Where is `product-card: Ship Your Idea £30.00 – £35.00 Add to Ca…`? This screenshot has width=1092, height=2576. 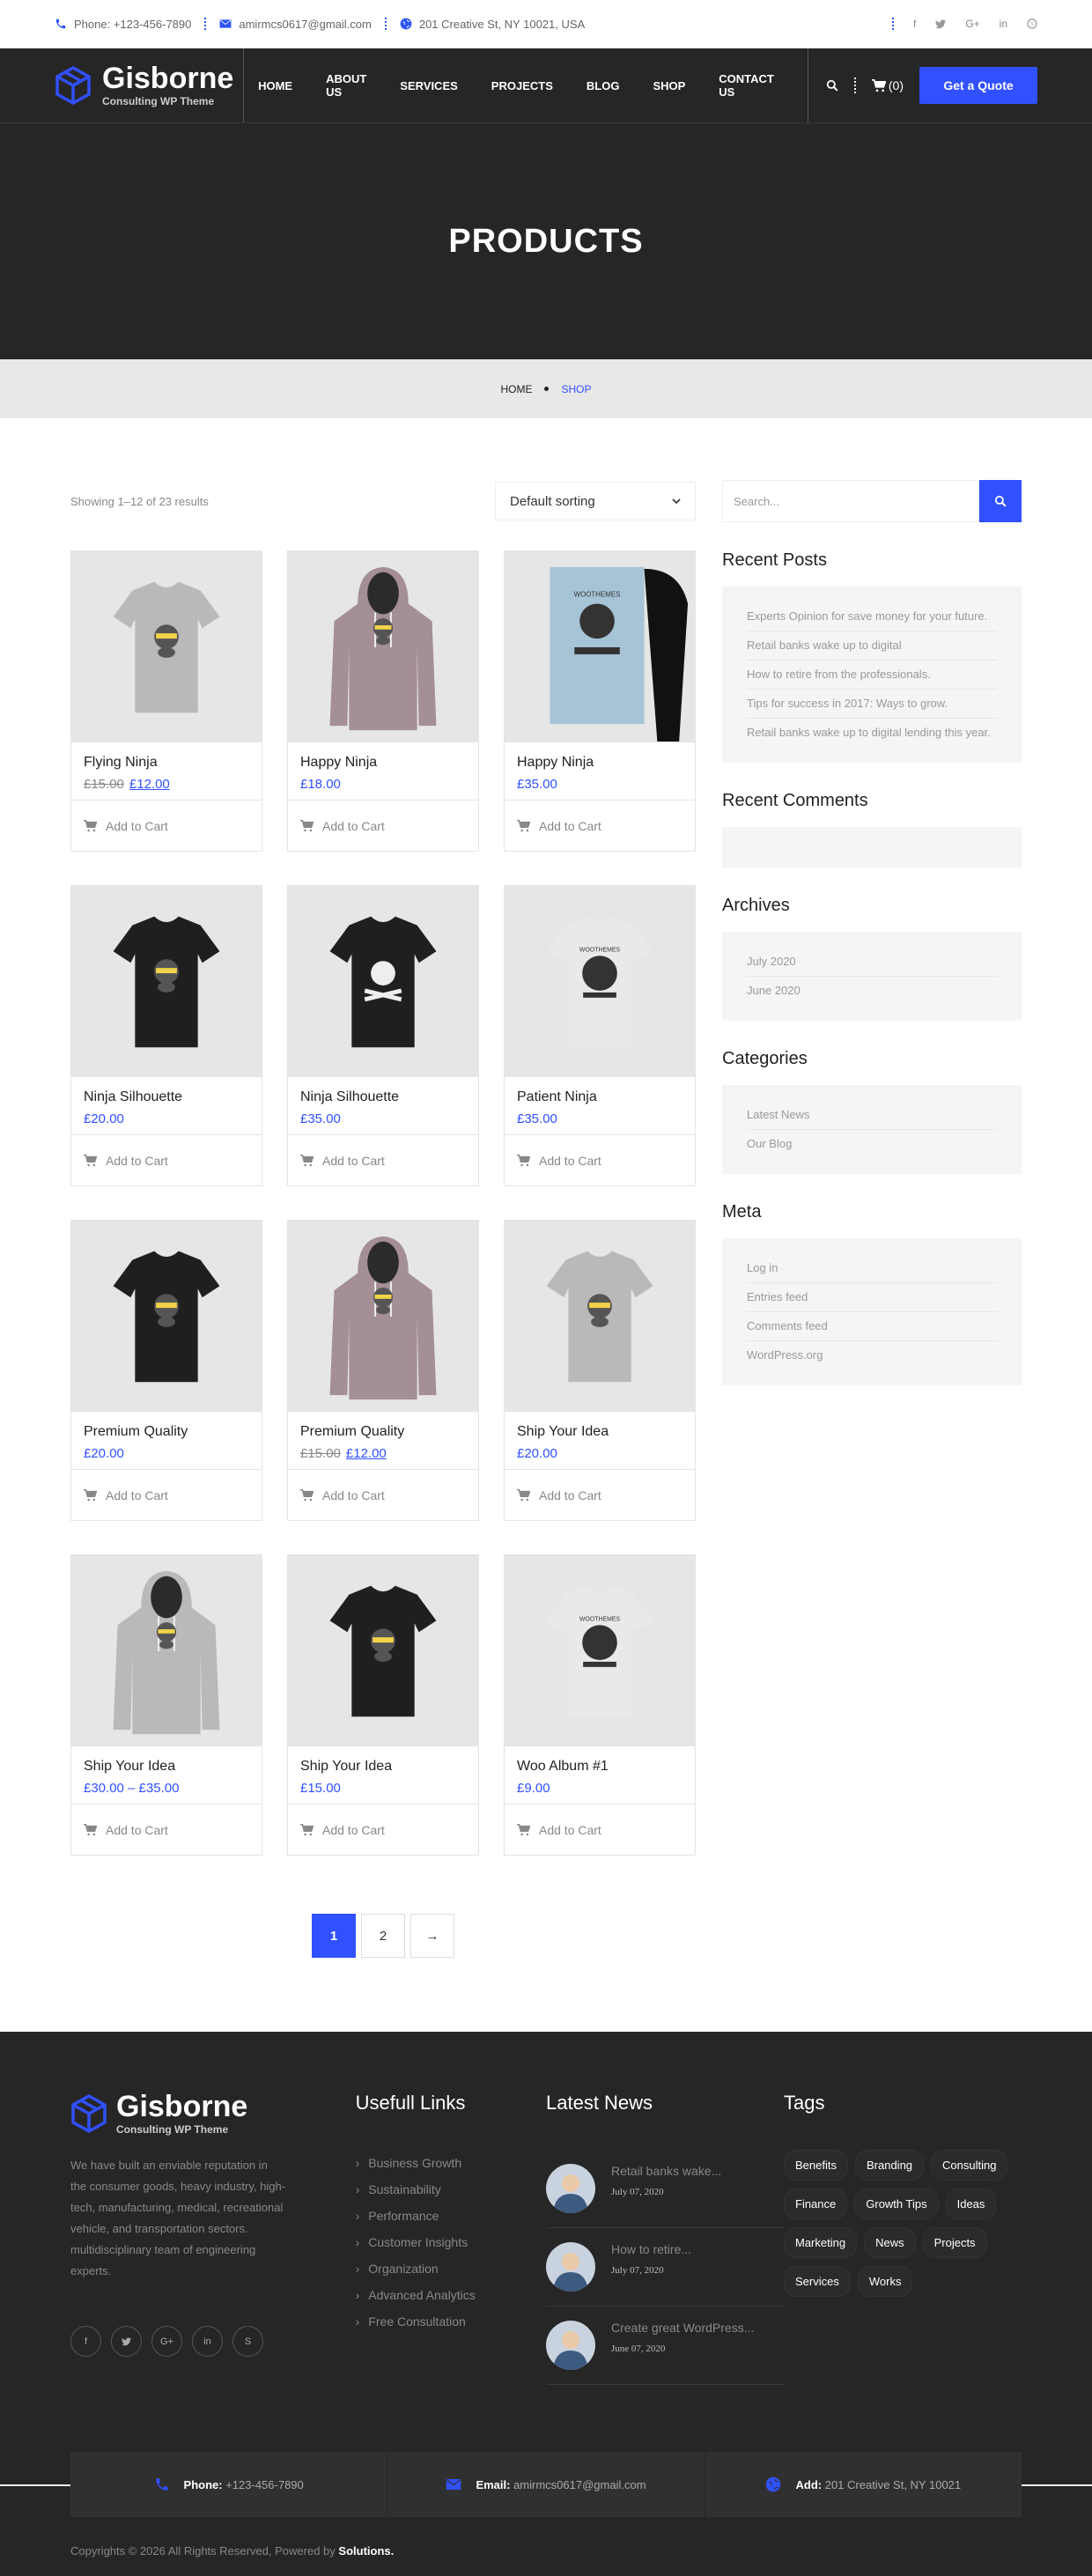 product-card: Ship Your Idea £30.00 – £35.00 Add to Ca… is located at coordinates (166, 1705).